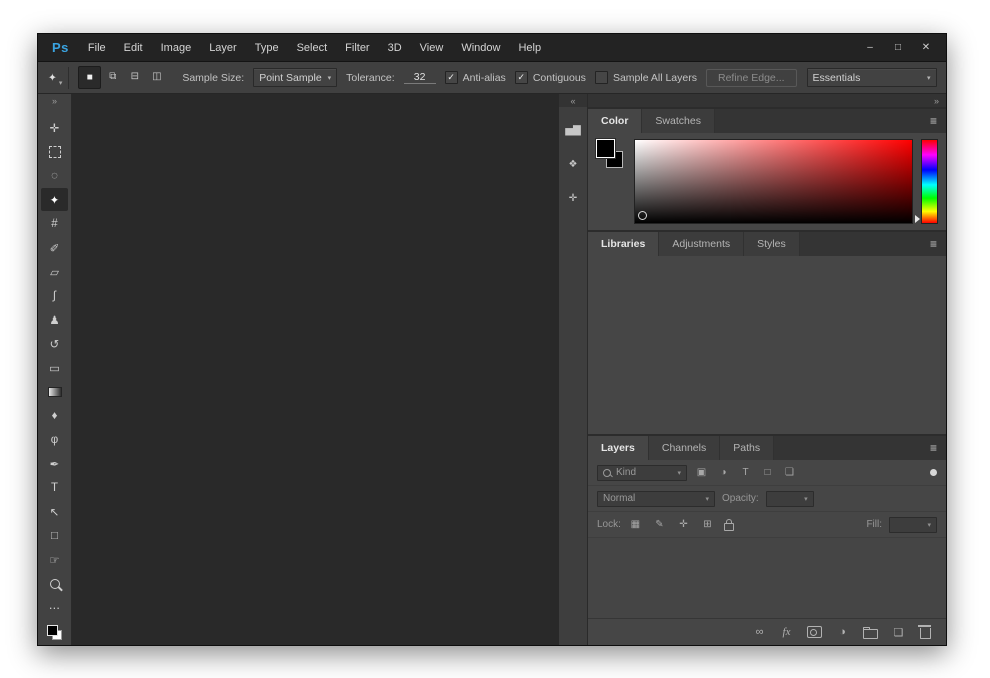 The width and height of the screenshot is (990, 678). I want to click on pen-tool: ✒, so click(54, 463).